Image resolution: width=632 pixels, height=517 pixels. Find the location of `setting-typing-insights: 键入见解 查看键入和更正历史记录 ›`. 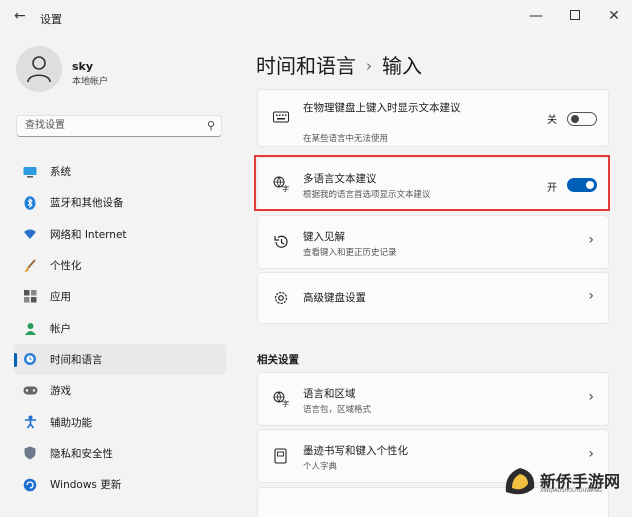

setting-typing-insights: 键入见解 查看键入和更正历史记录 › is located at coordinates (433, 242).